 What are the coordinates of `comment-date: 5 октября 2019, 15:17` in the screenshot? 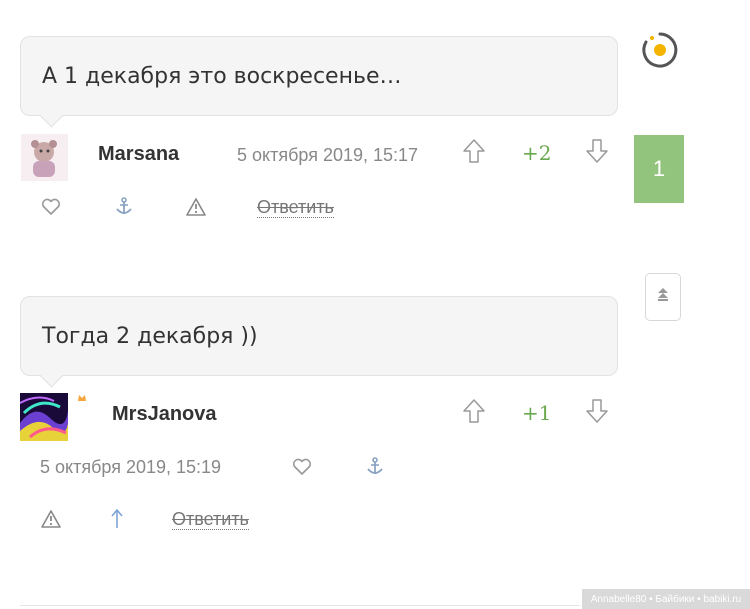 It's located at (328, 155).